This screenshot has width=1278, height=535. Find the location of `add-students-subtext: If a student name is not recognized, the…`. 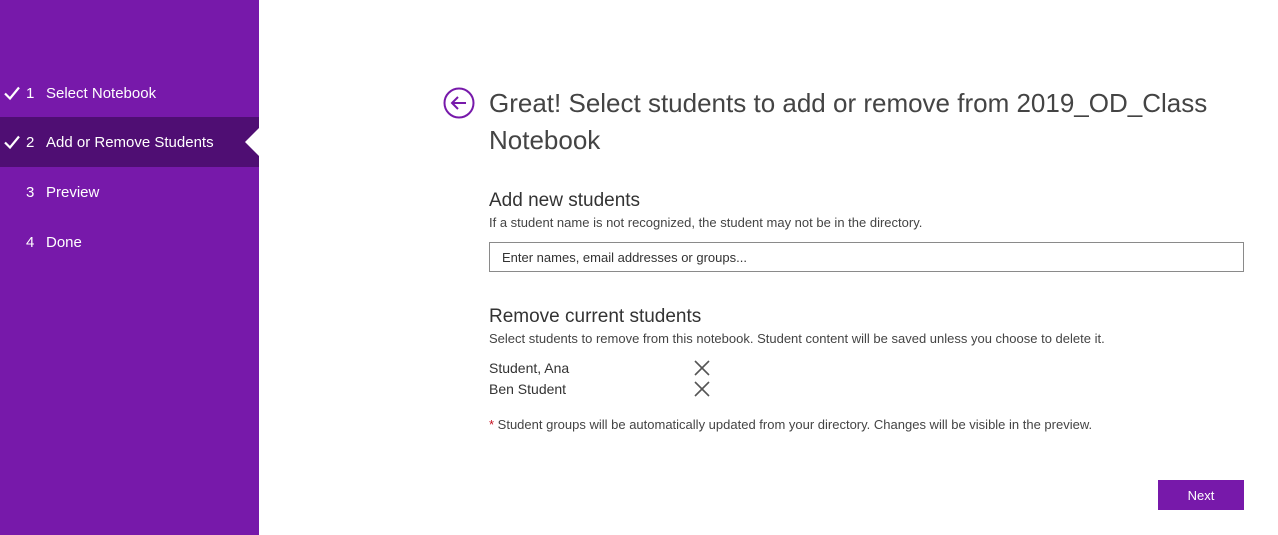

add-students-subtext: If a student name is not recognized, the… is located at coordinates (706, 222).